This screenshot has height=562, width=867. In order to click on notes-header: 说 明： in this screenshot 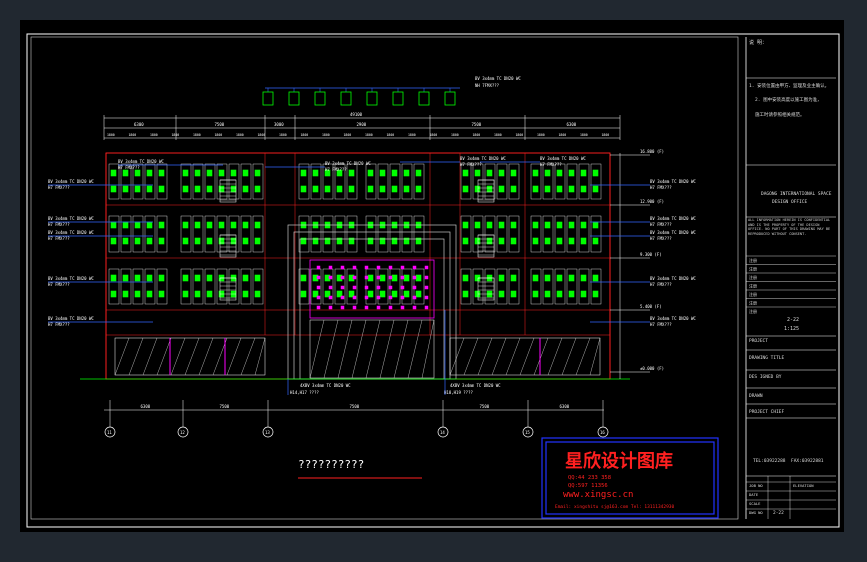, I will do `click(758, 42)`.